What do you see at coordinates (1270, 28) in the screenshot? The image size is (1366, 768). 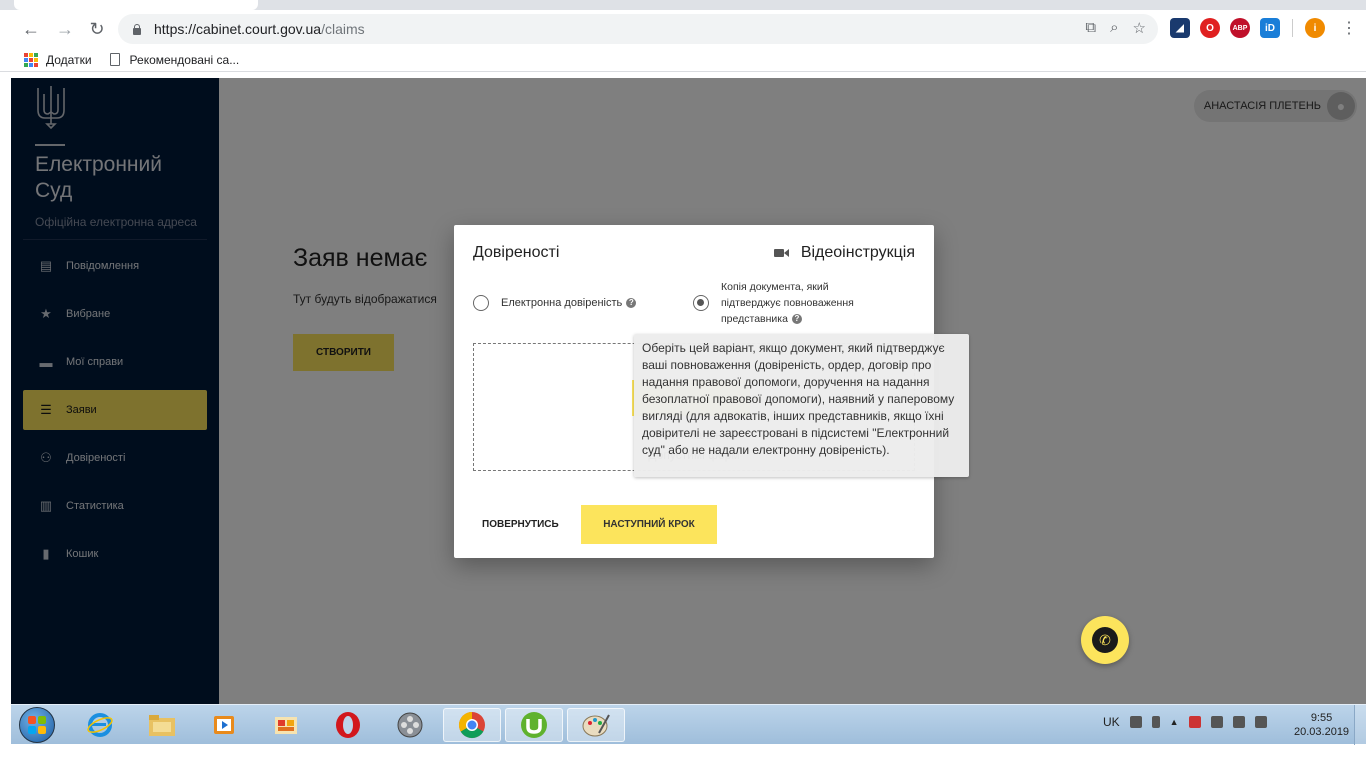 I see `id-extension-icon: iD` at bounding box center [1270, 28].